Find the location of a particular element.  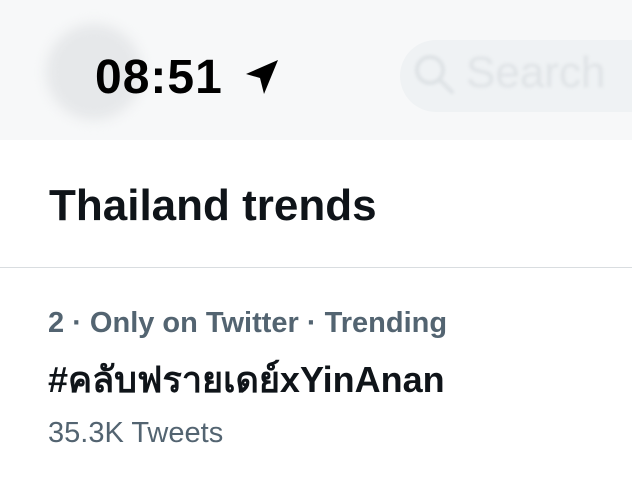

section-title: Thailand trends is located at coordinates (213, 205).